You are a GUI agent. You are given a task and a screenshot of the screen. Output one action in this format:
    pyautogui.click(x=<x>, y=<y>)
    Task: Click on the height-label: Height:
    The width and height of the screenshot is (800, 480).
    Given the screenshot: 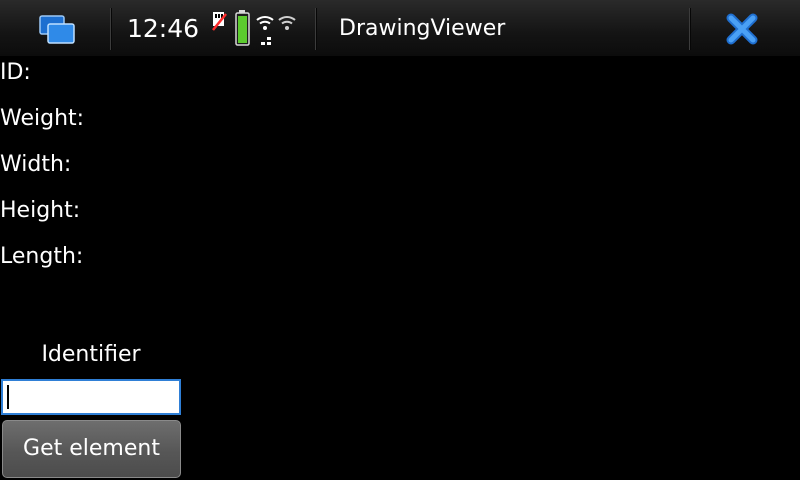 What is the action you would take?
    pyautogui.click(x=40, y=210)
    